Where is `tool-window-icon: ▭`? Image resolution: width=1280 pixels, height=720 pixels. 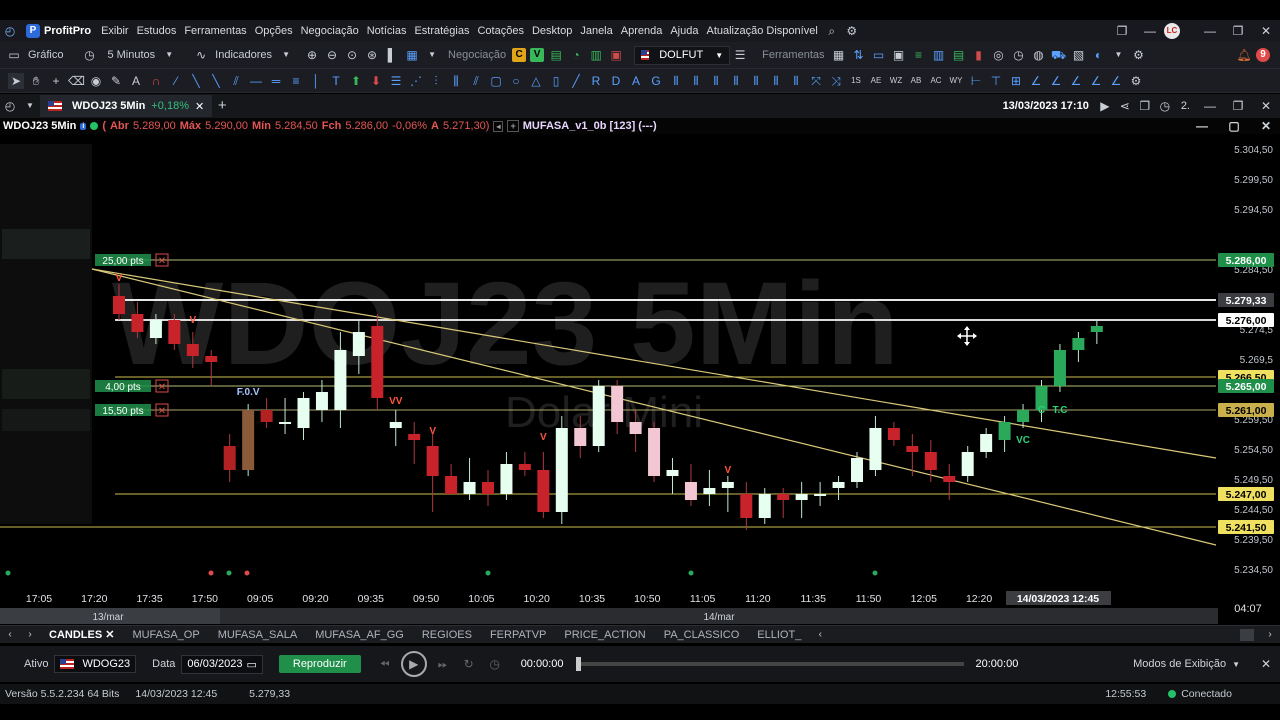 tool-window-icon: ▭ is located at coordinates (879, 55).